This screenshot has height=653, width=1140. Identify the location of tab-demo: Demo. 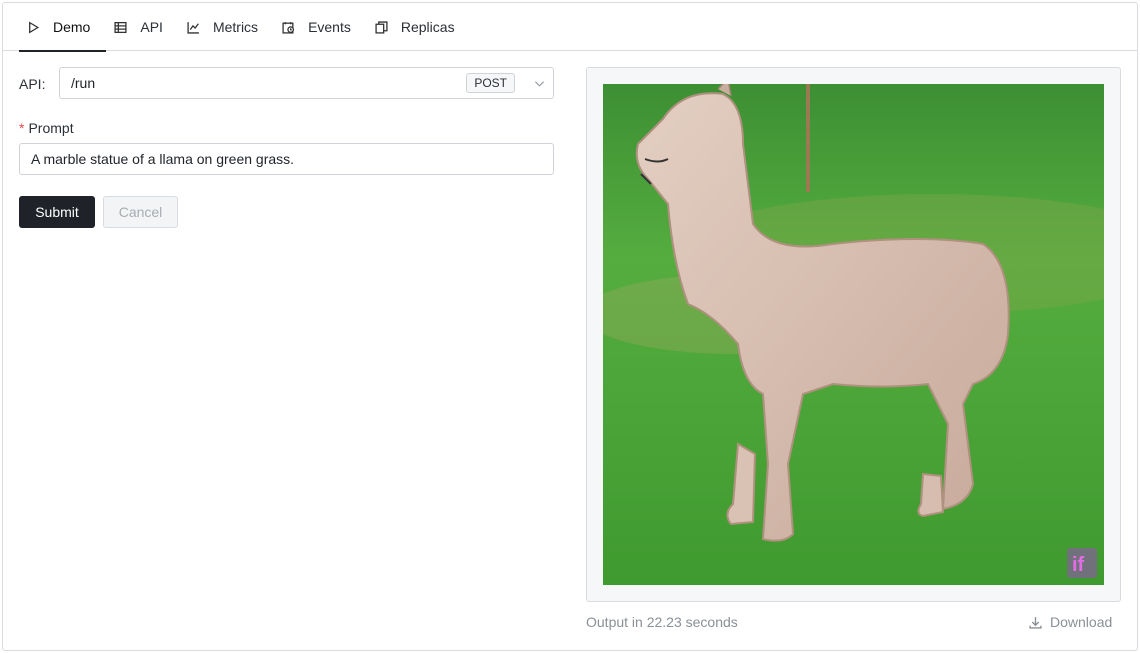
(63, 27).